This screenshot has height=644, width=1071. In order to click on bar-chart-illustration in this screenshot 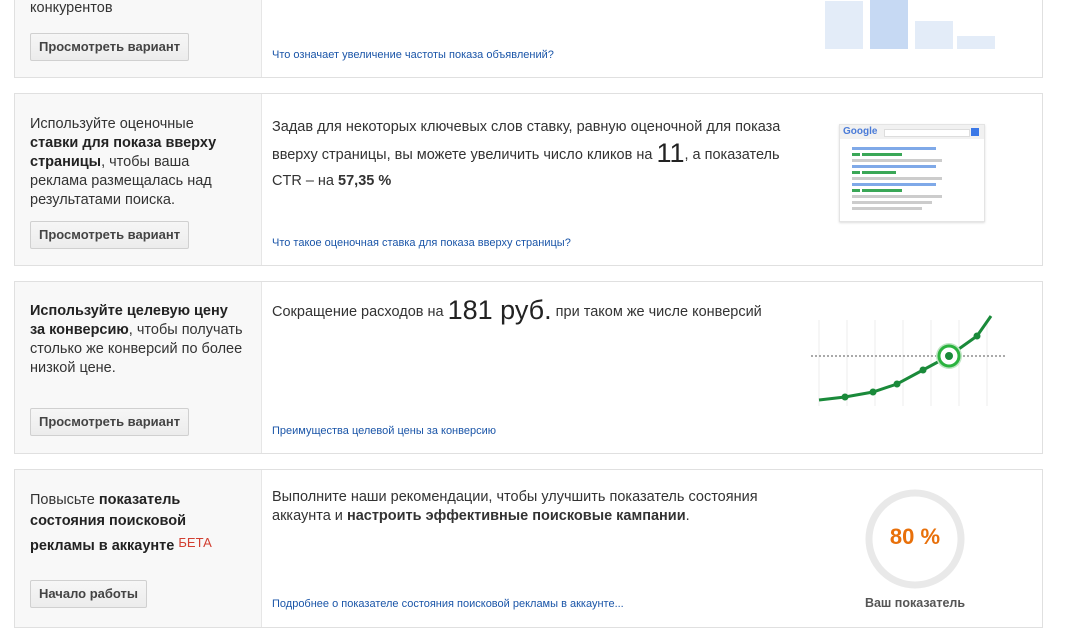, I will do `click(910, 24)`.